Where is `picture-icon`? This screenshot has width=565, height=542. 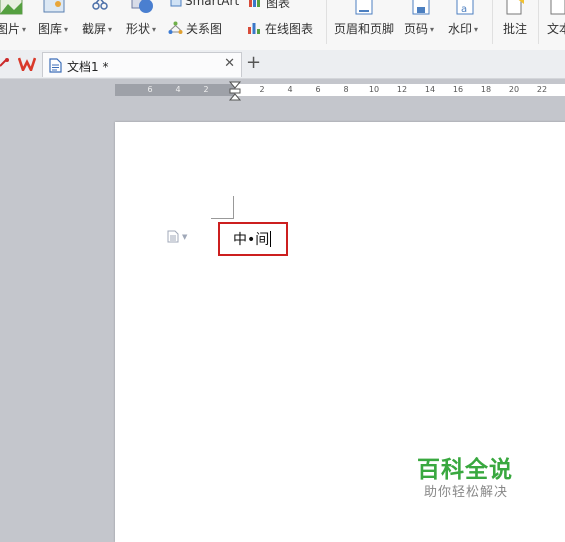
picture-icon is located at coordinates (12, 9).